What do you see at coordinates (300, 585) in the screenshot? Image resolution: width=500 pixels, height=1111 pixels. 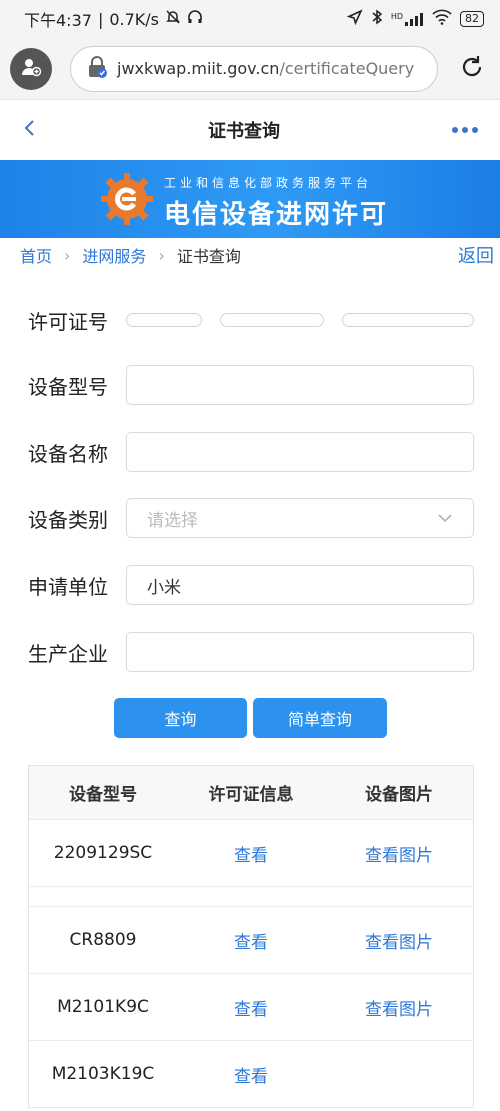 I see `applicant-input: 小米` at bounding box center [300, 585].